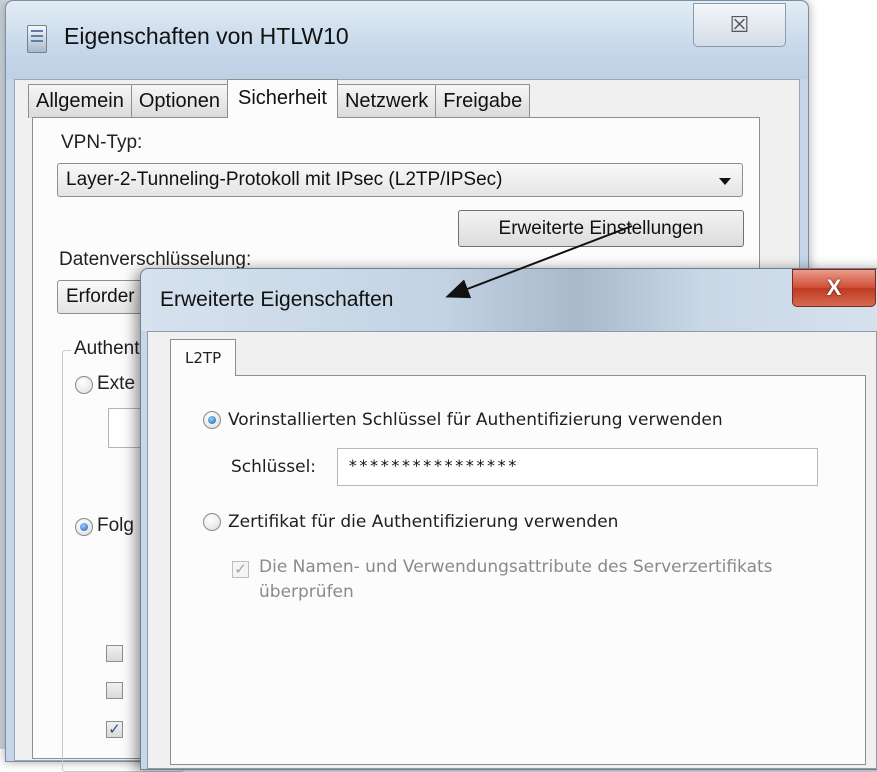  I want to click on radio-extensible-auth, so click(84, 385).